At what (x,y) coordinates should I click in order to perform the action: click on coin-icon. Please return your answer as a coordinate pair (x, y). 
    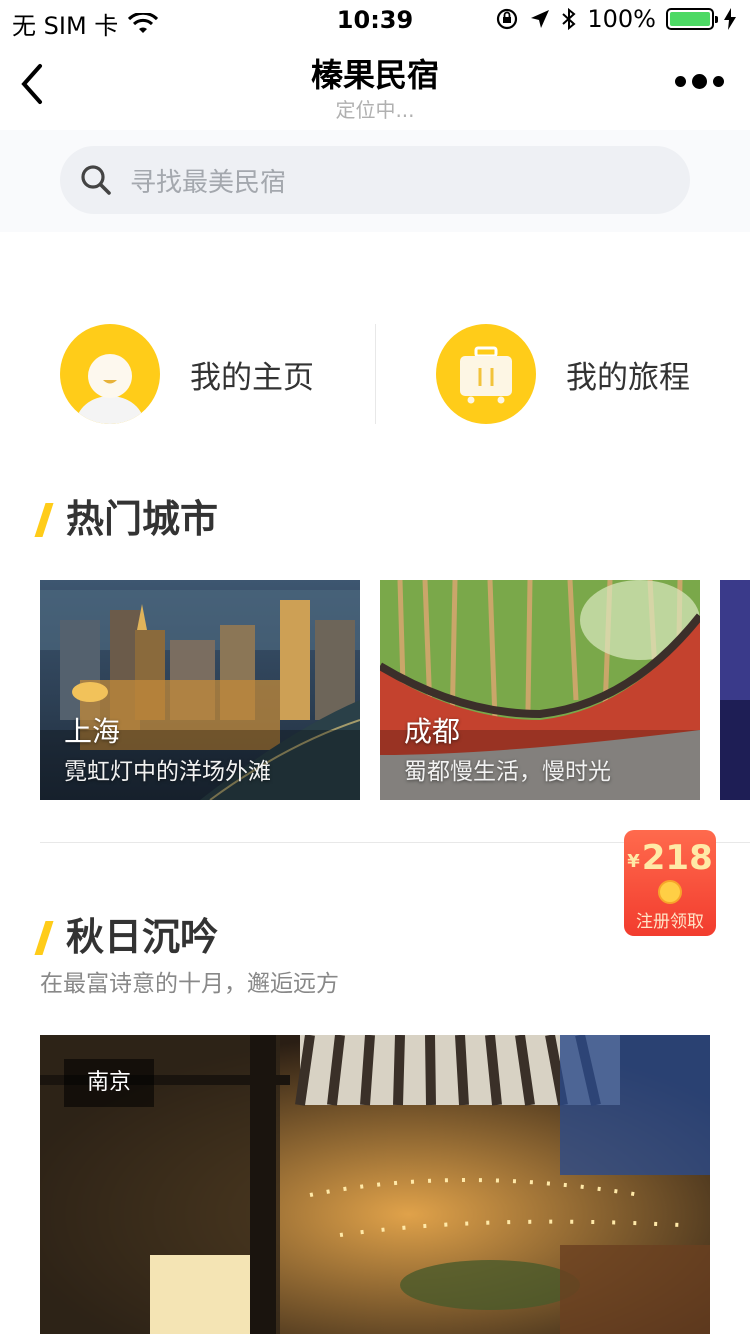
    Looking at the image, I should click on (670, 892).